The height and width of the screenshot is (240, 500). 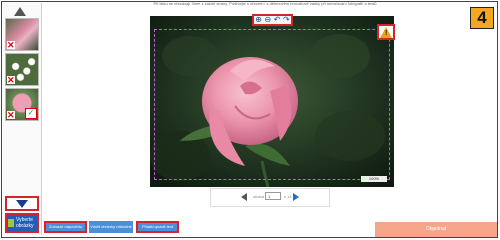 I want to click on photo-sidebar: ✕ ✕ ✕ ✓ Vyberte obrázky, so click(x=22, y=119).